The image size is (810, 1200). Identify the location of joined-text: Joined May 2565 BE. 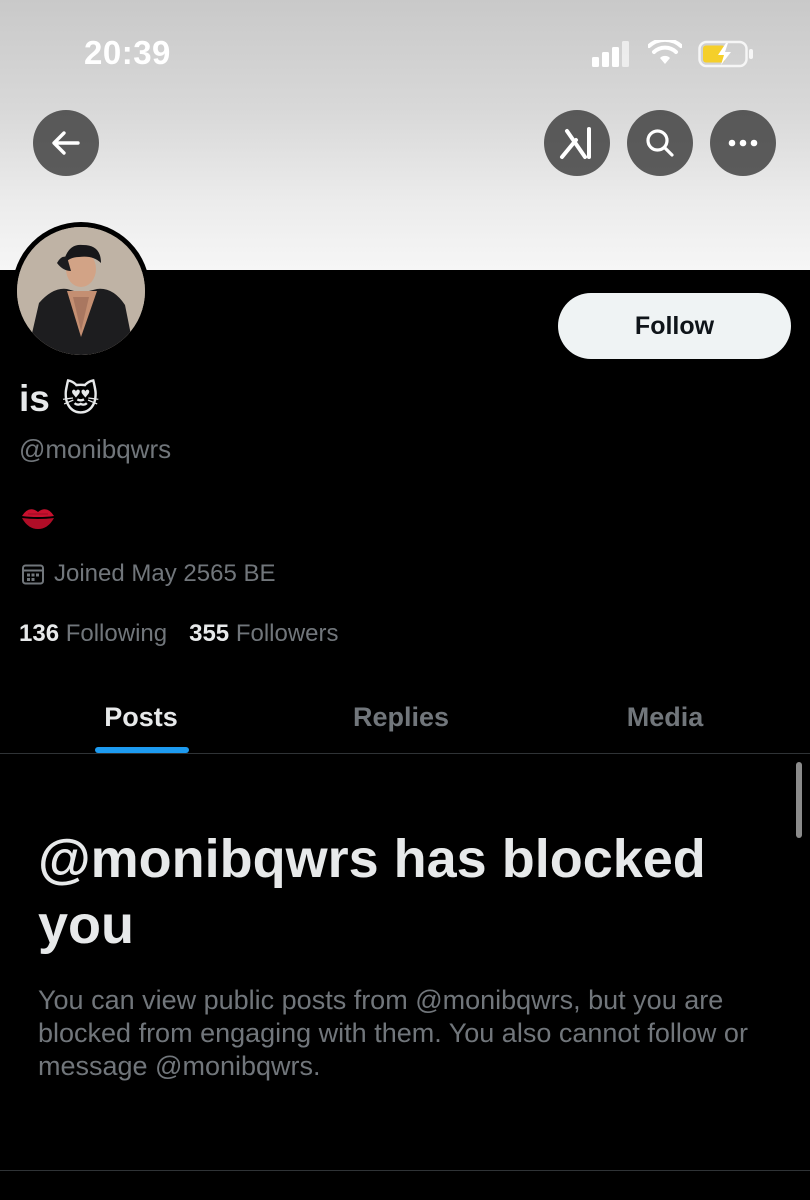
(165, 573).